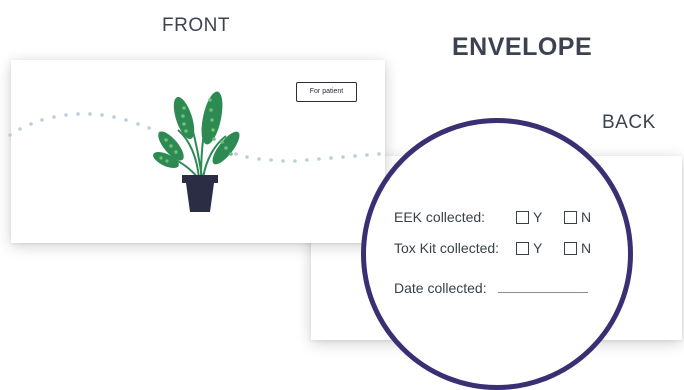 The image size is (684, 390). I want to click on tox-kit-row: Tox Kit collected:, so click(446, 248).